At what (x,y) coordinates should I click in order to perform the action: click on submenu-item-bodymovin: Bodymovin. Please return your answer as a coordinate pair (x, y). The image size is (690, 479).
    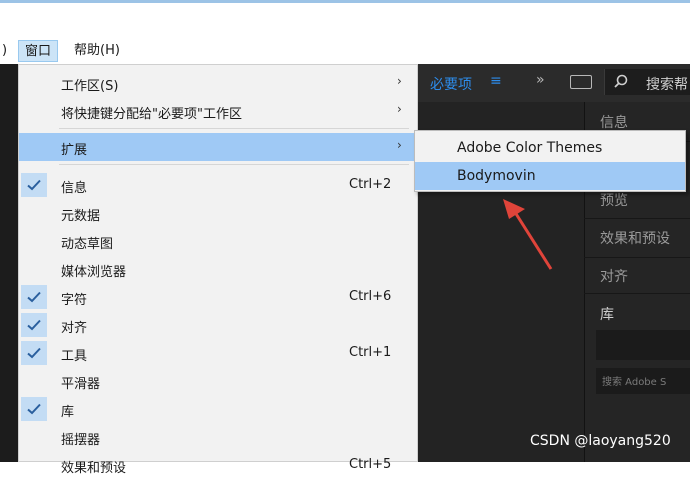
    Looking at the image, I should click on (550, 176).